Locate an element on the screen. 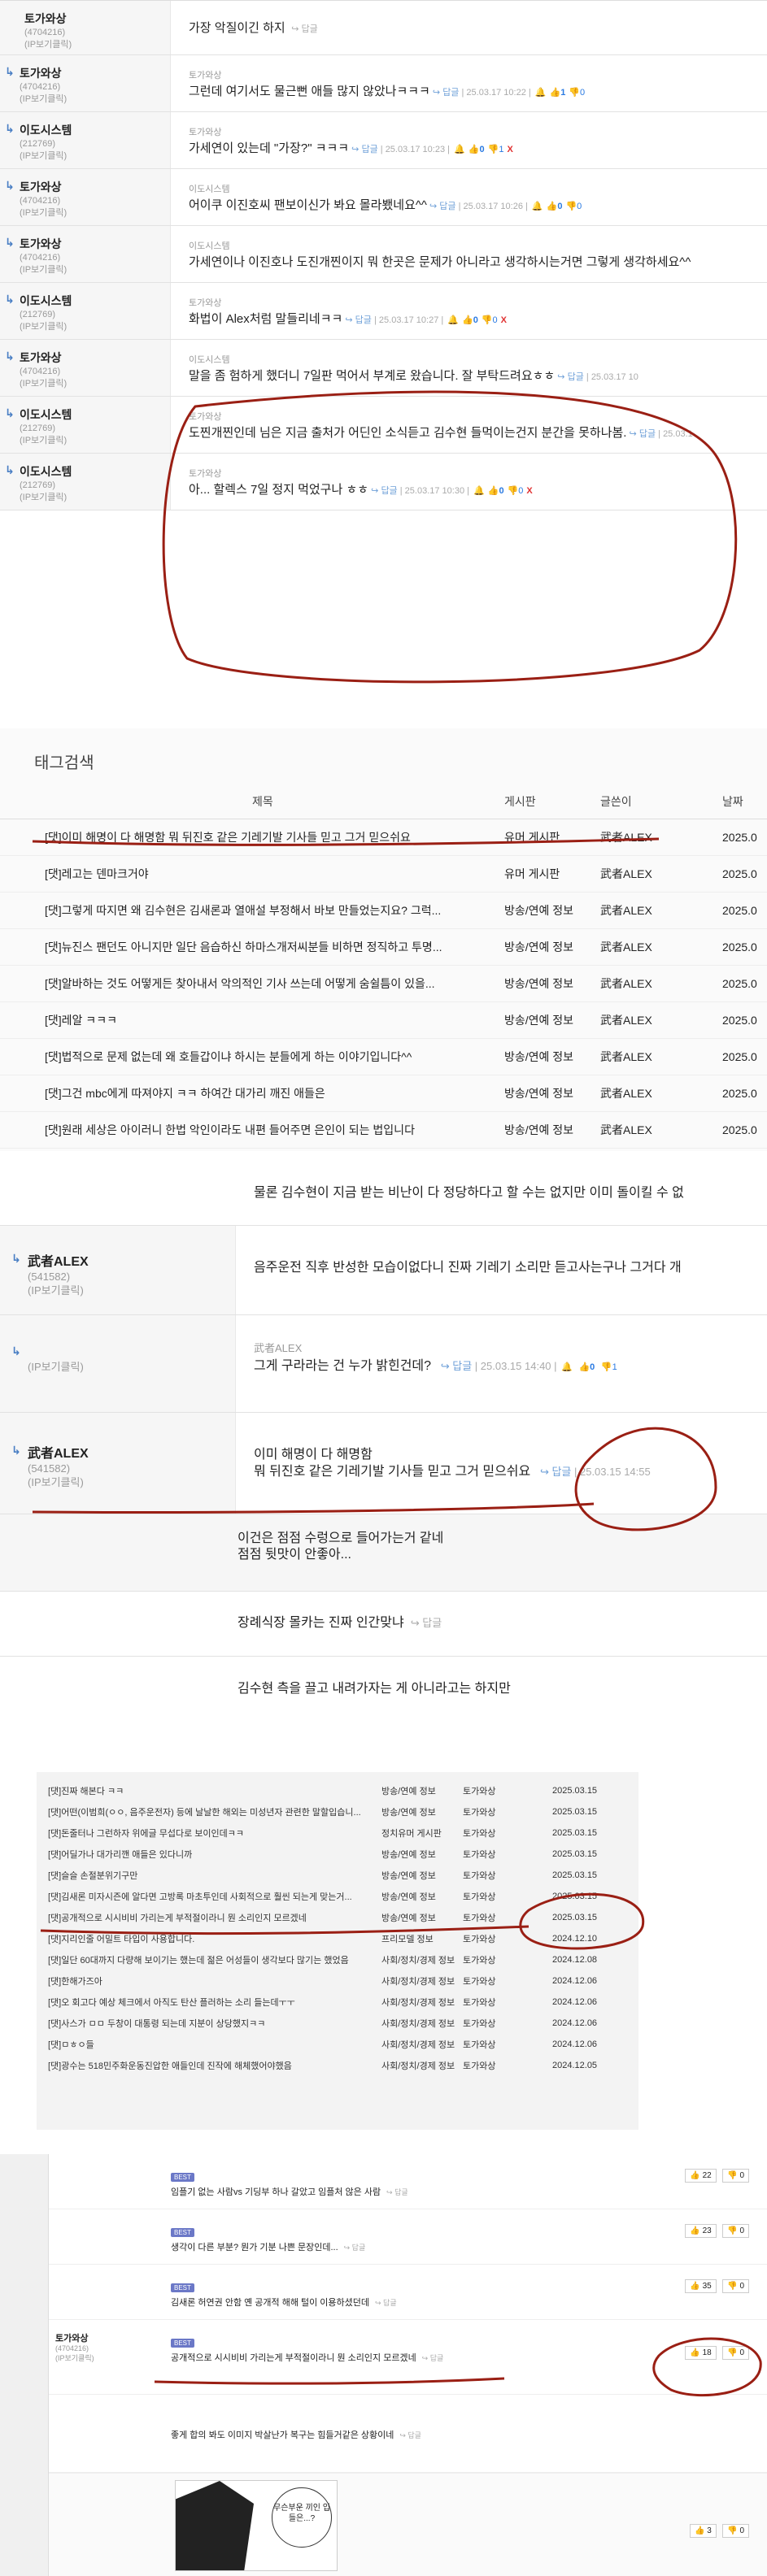 This screenshot has width=767, height=2576. post-title-link: [댓]한해가즈아 is located at coordinates (214, 1981).